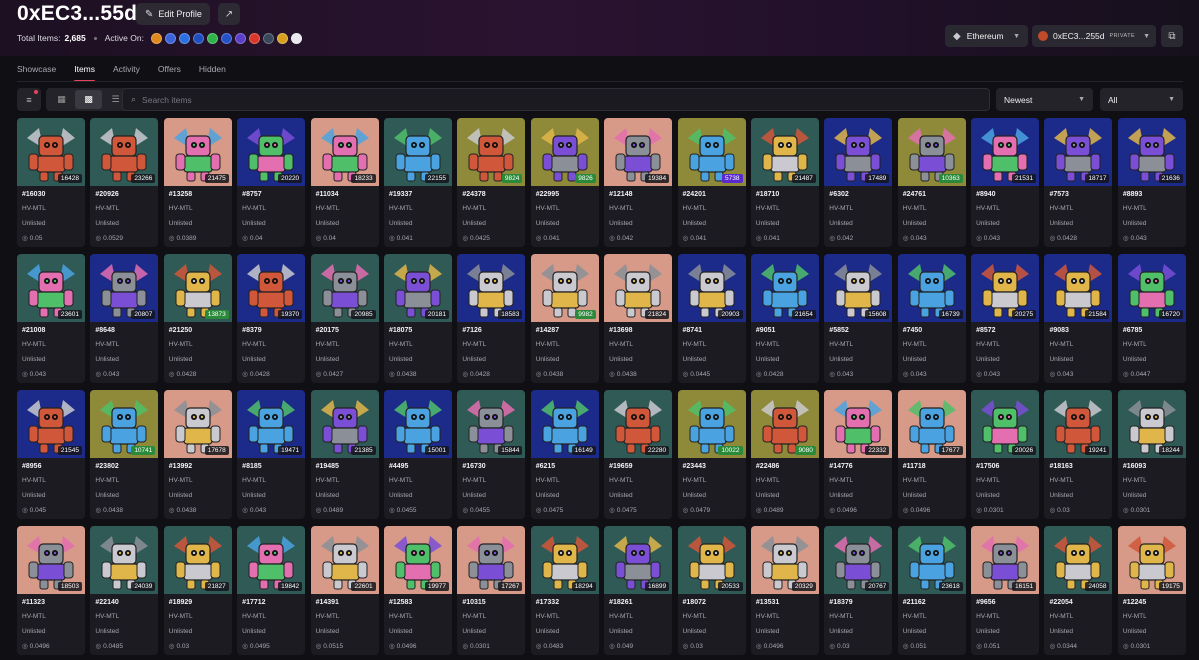 This screenshot has height=660, width=1199. Describe the element at coordinates (197, 182) in the screenshot. I see `nft-card: 21475 #13258 HV-MTL Unlisted ◎ 0.0389` at that location.